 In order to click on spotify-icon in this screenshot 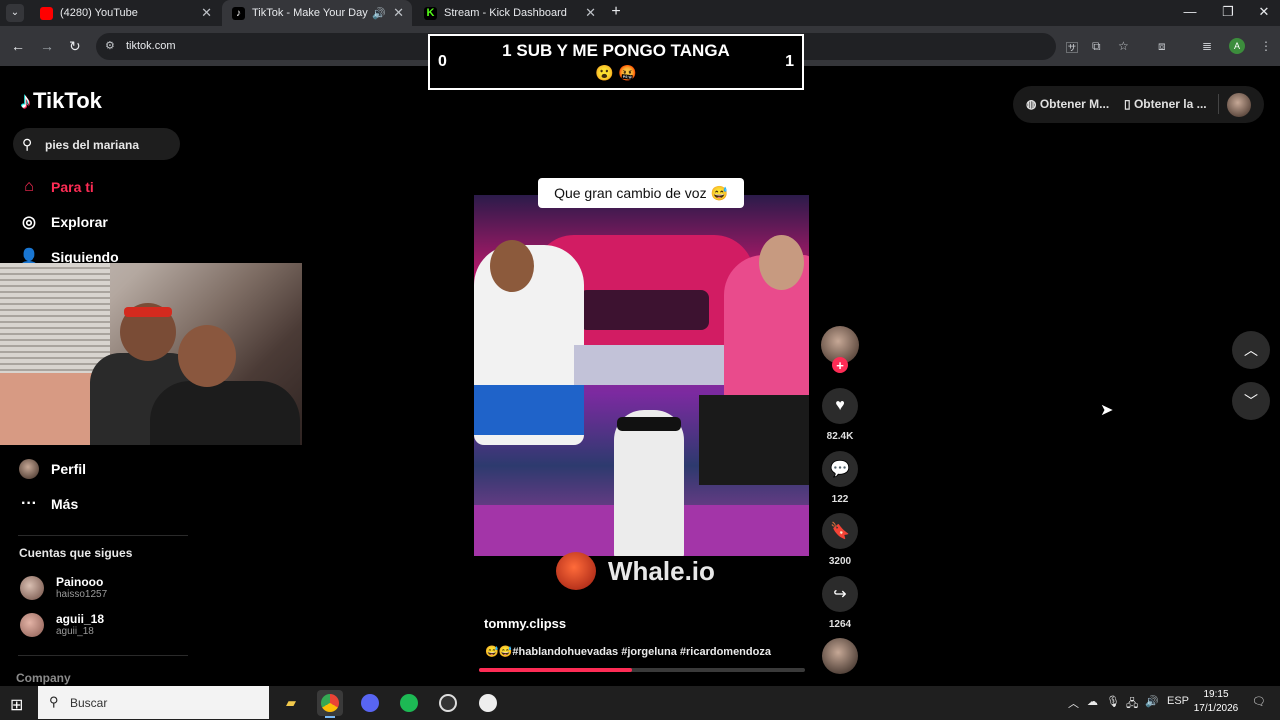, I will do `click(409, 703)`.